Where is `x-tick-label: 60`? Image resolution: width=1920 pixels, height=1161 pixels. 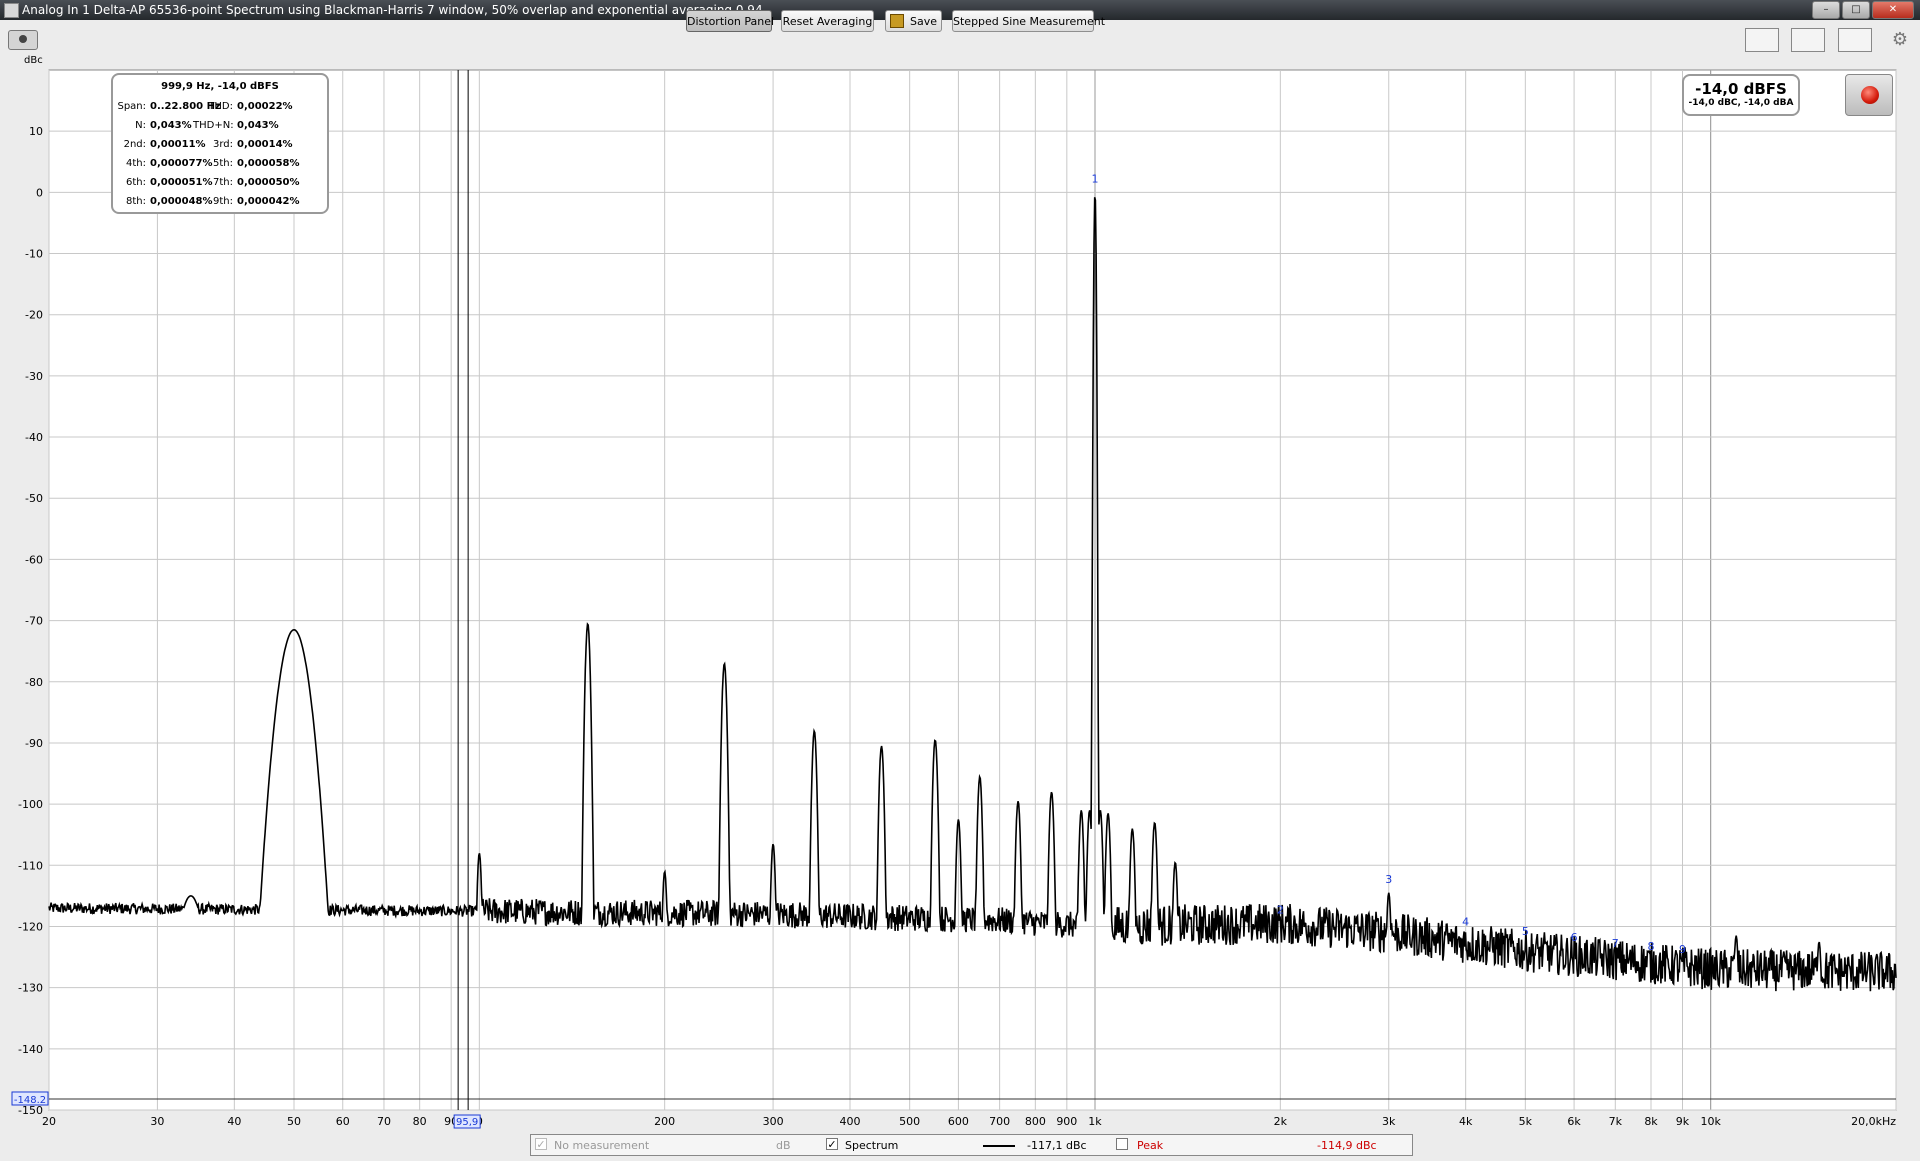 x-tick-label: 60 is located at coordinates (343, 1121).